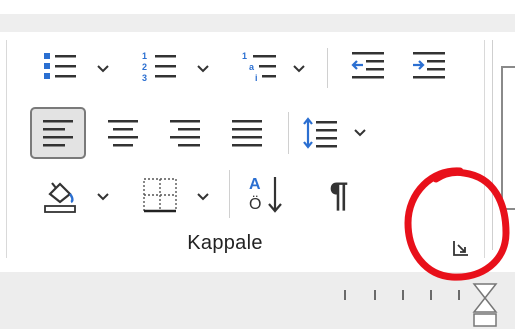  Describe the element at coordinates (229, 194) in the screenshot. I see `row3-separator` at that location.